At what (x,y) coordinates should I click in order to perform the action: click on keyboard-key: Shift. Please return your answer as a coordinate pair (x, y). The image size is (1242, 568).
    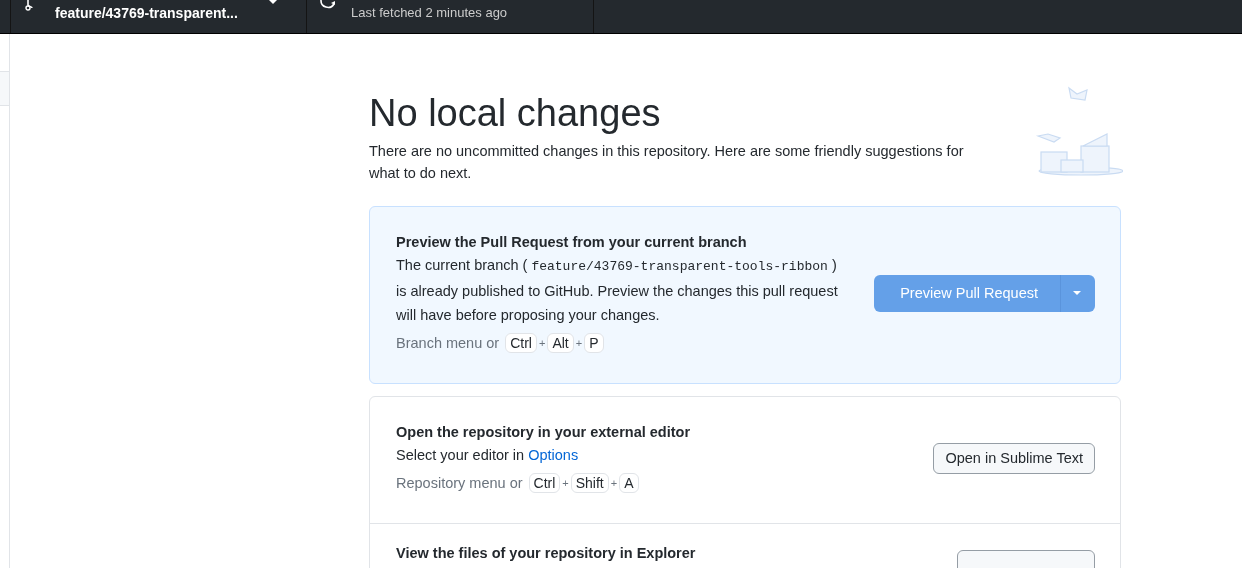
    Looking at the image, I should click on (589, 483).